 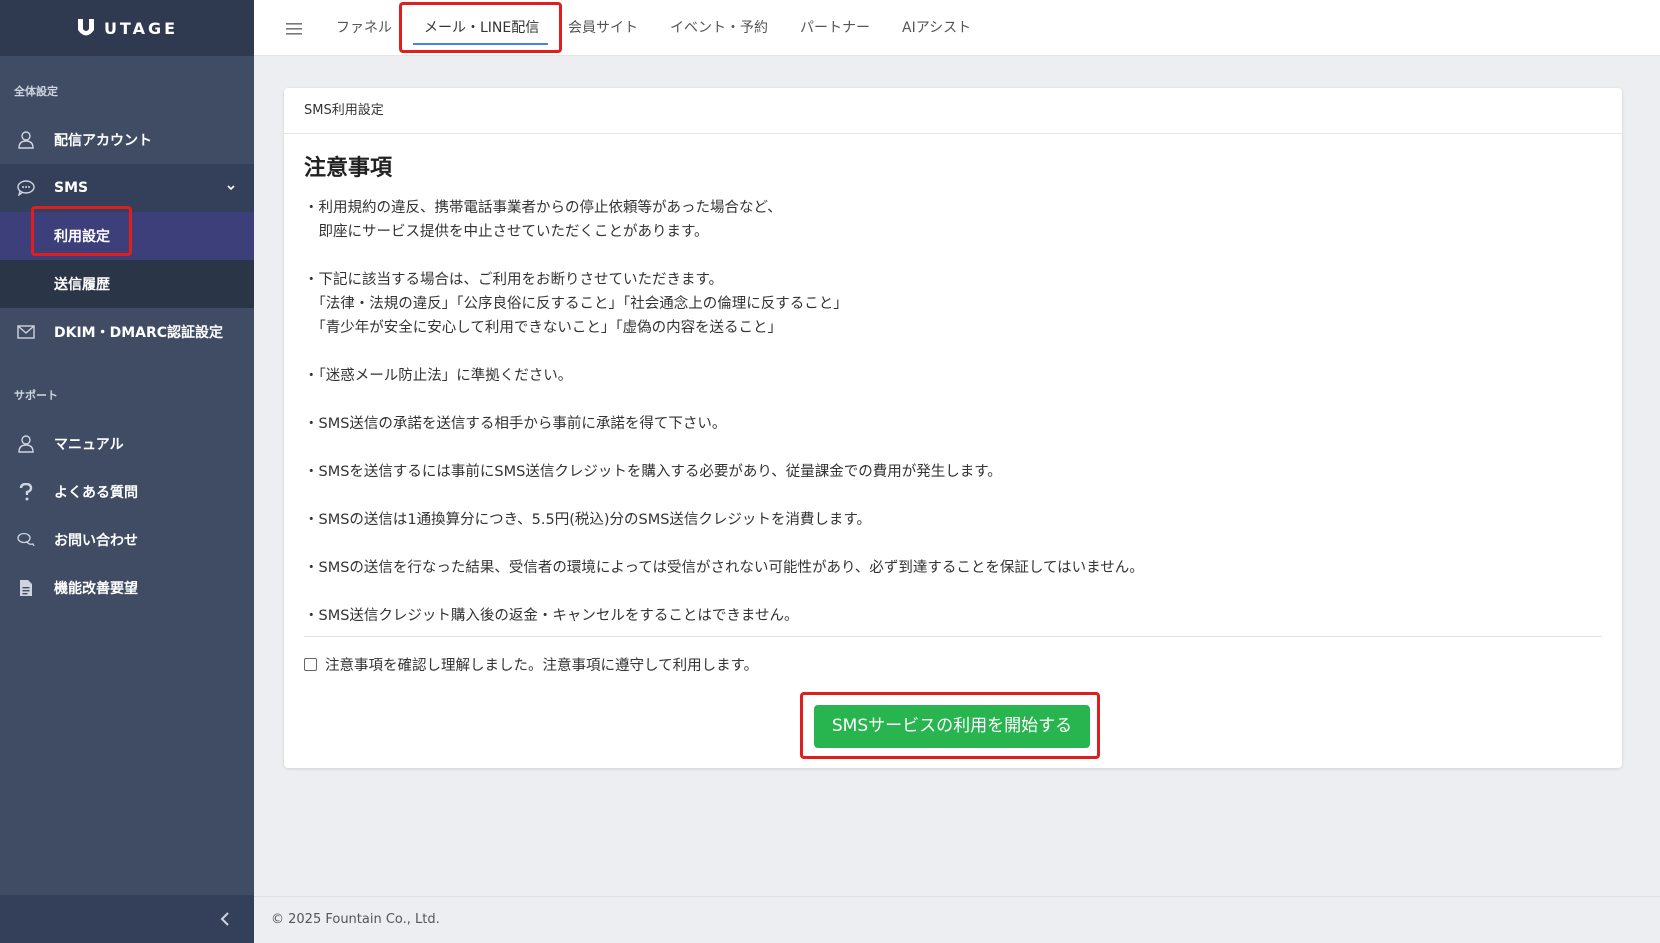 I want to click on sidebar-item-manual: マニュアル, so click(x=127, y=444).